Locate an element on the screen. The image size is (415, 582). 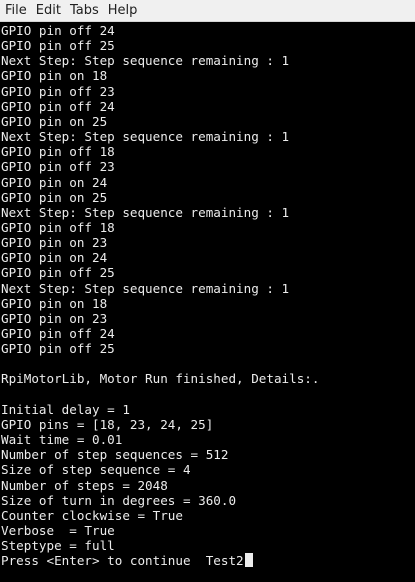
prompt-text: Press <Enter> to continue Test2 is located at coordinates (122, 561).